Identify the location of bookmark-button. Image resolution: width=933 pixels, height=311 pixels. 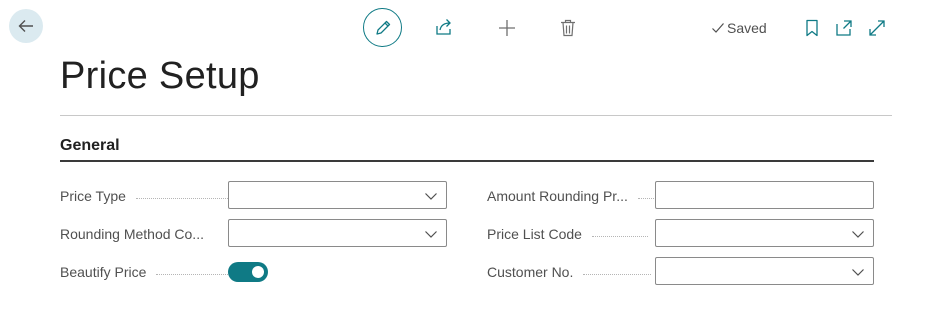
(812, 28).